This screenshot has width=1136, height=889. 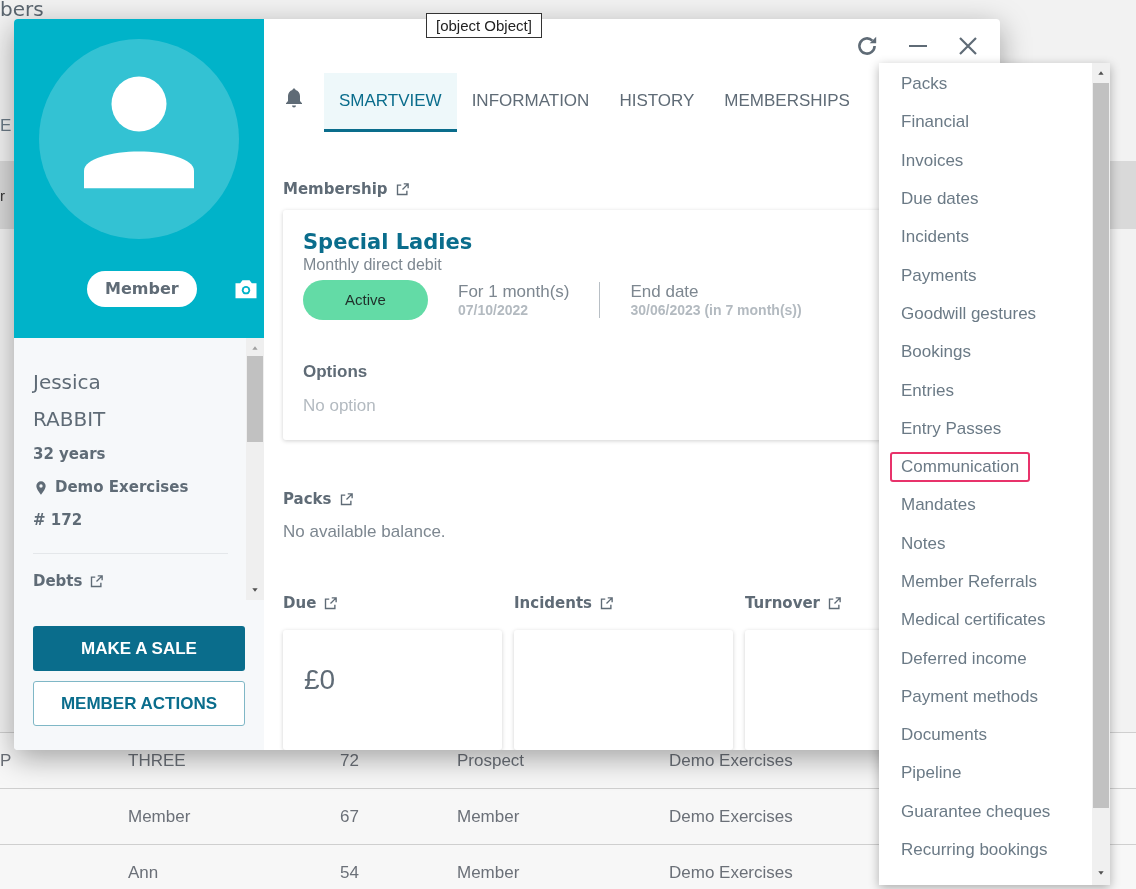 I want to click on tab: MEMBERSHIPS, so click(x=787, y=102).